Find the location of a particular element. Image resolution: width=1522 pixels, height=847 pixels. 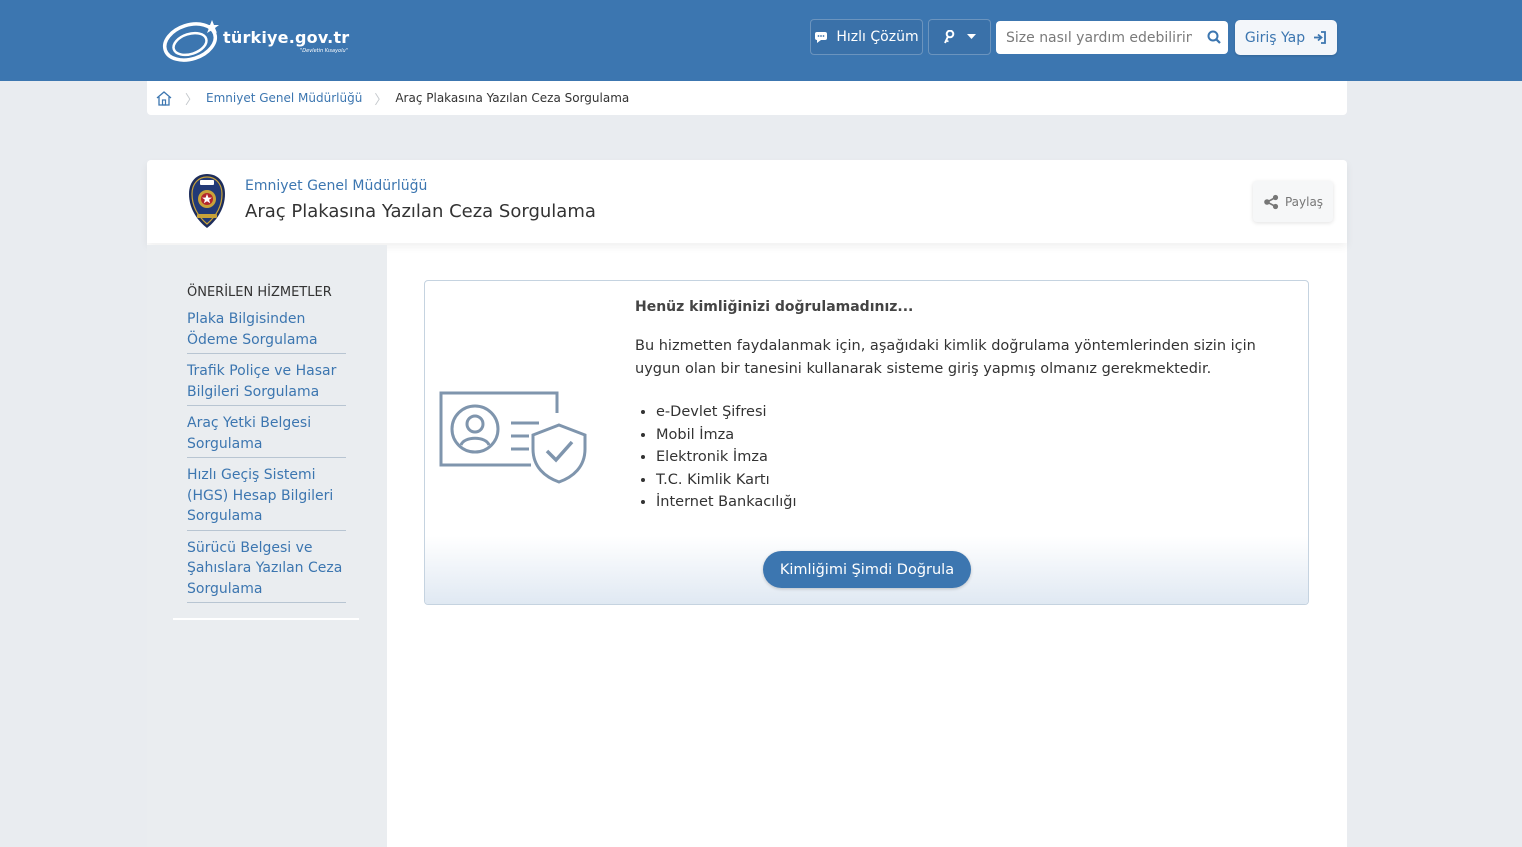

breadcrumb-organization-link: Emniyet Genel Müdürlüğü is located at coordinates (284, 98).